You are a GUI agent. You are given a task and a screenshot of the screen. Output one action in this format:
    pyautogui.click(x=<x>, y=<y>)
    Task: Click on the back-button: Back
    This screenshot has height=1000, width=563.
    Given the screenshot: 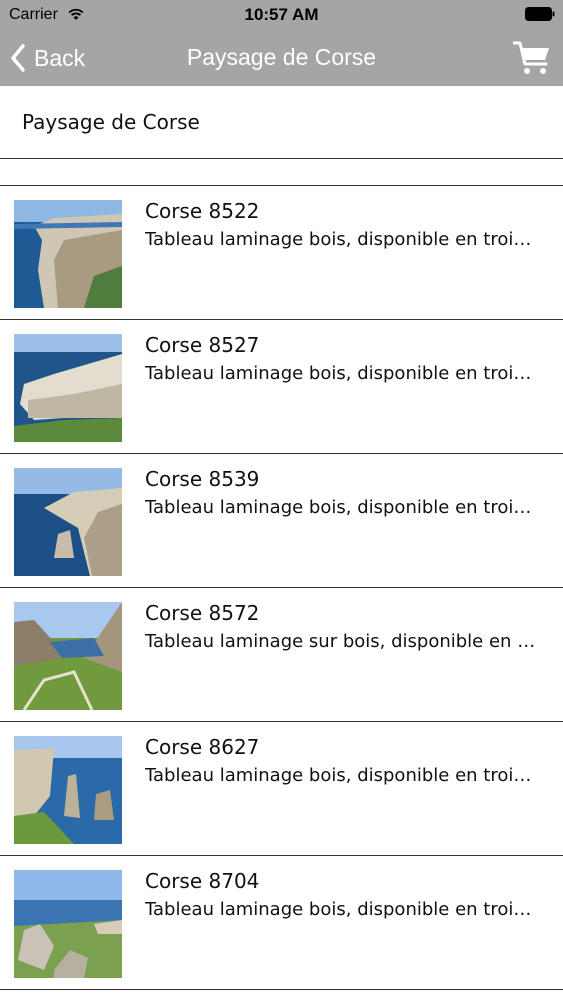 What is the action you would take?
    pyautogui.click(x=47, y=58)
    